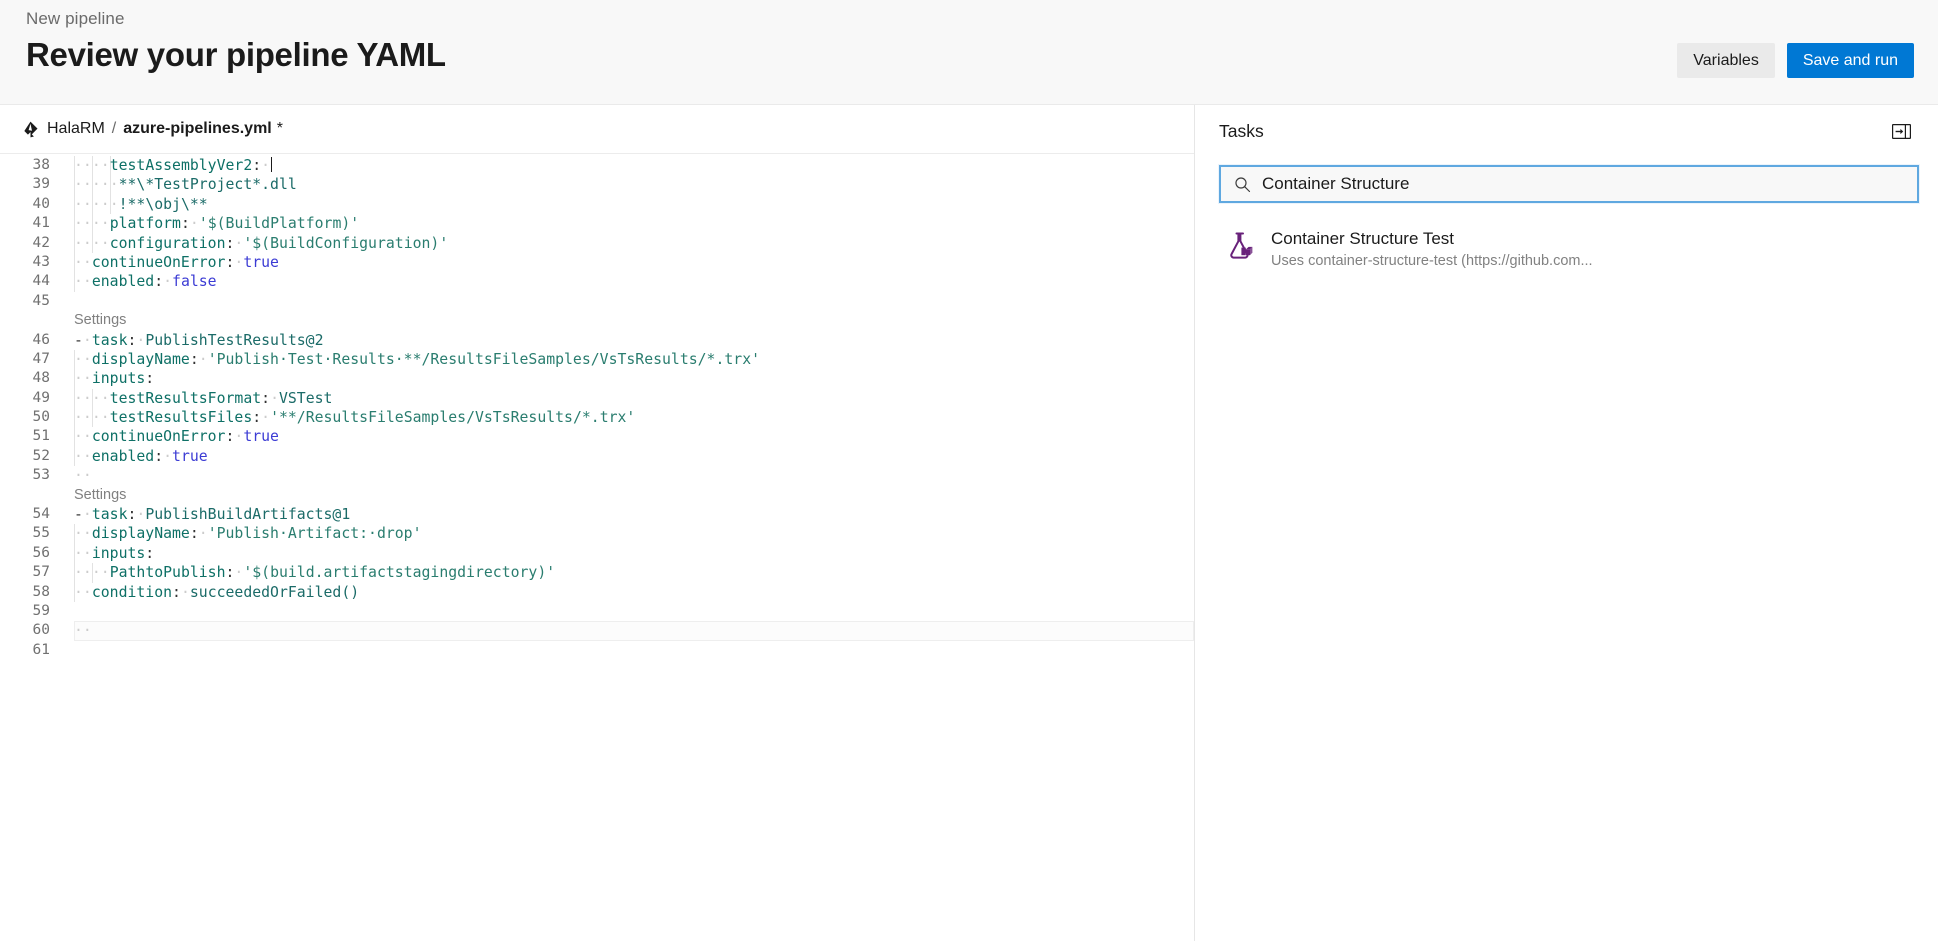 The height and width of the screenshot is (941, 1938). Describe the element at coordinates (597, 129) in the screenshot. I see `file-breadcrumb-bar: HalaRM / azure-pipelines.yml *` at that location.